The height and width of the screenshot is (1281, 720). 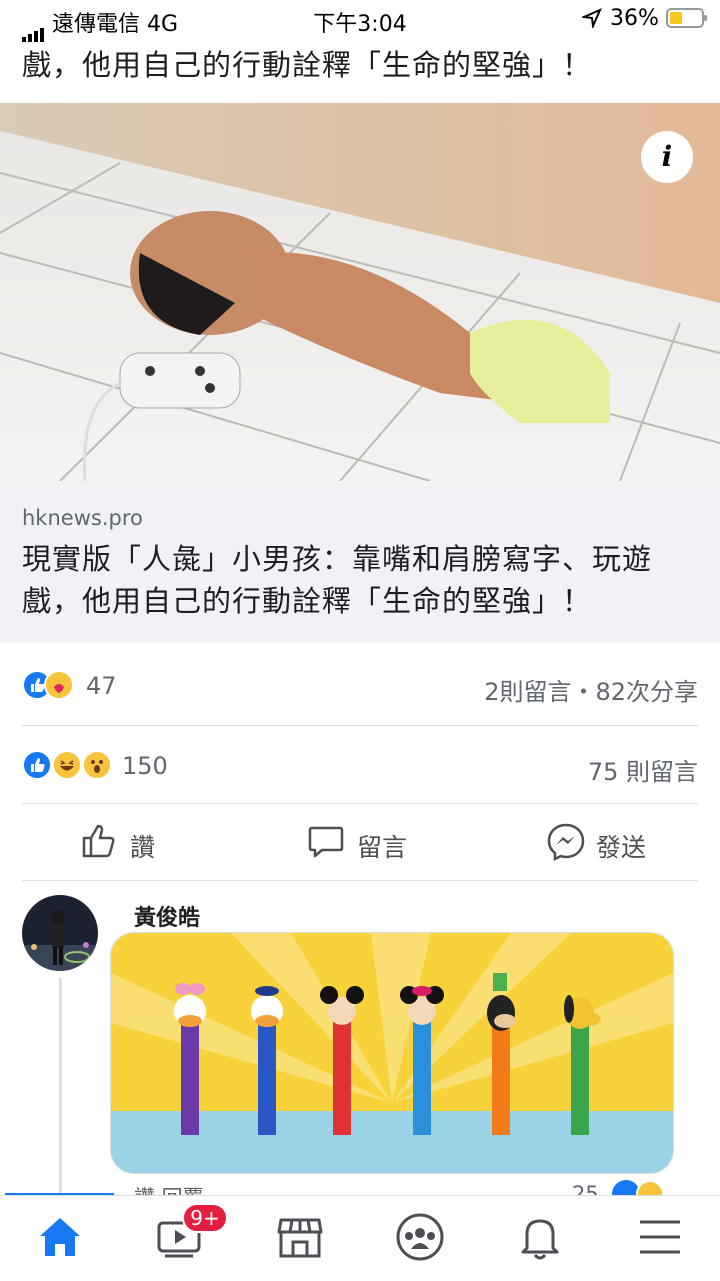 What do you see at coordinates (307, 601) in the screenshot?
I see `link-title-line2: 戲，他用自己的行動詮釋「生命的堅強」！` at bounding box center [307, 601].